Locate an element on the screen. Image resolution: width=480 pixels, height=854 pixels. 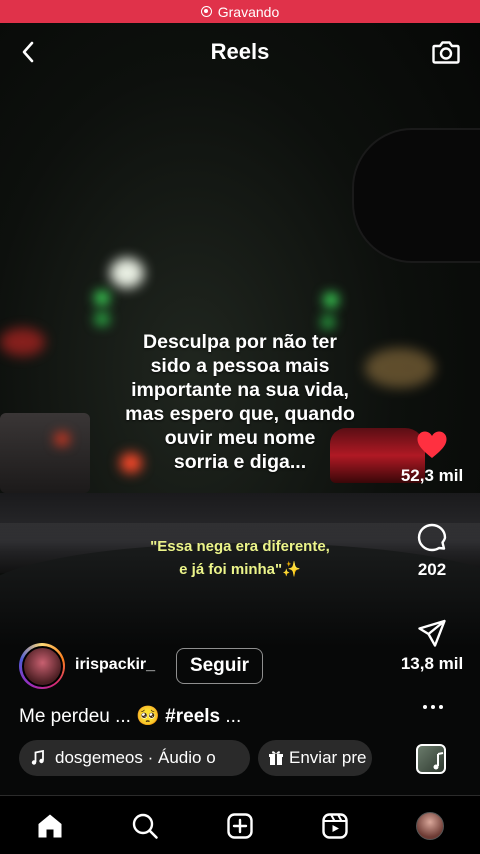
like-count: 52,3 mil is located at coordinates (432, 475).